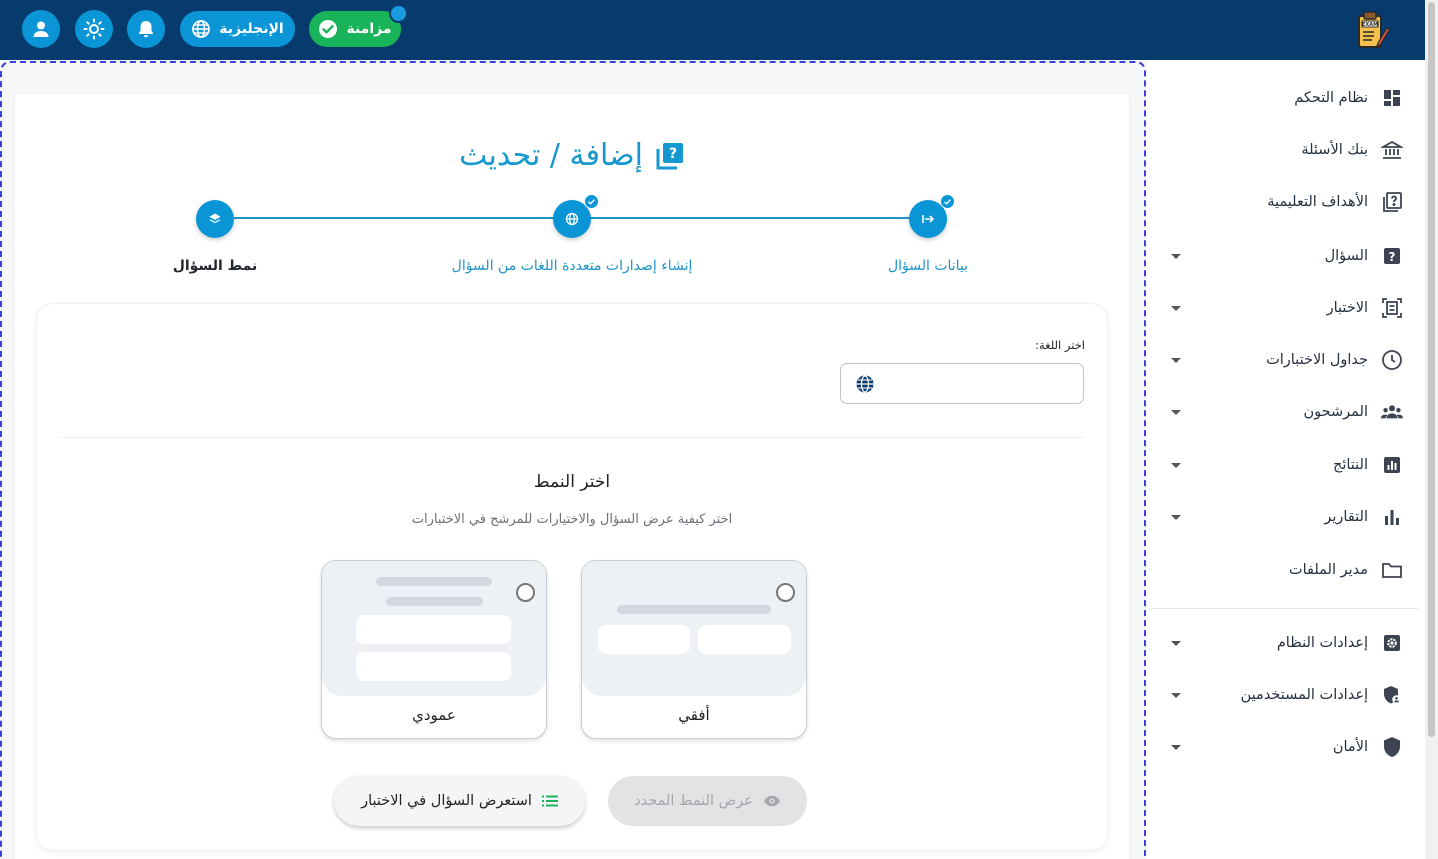 This screenshot has width=1438, height=859. Describe the element at coordinates (1285, 412) in the screenshot. I see `sidebar-item-candidates: المرشحون` at that location.